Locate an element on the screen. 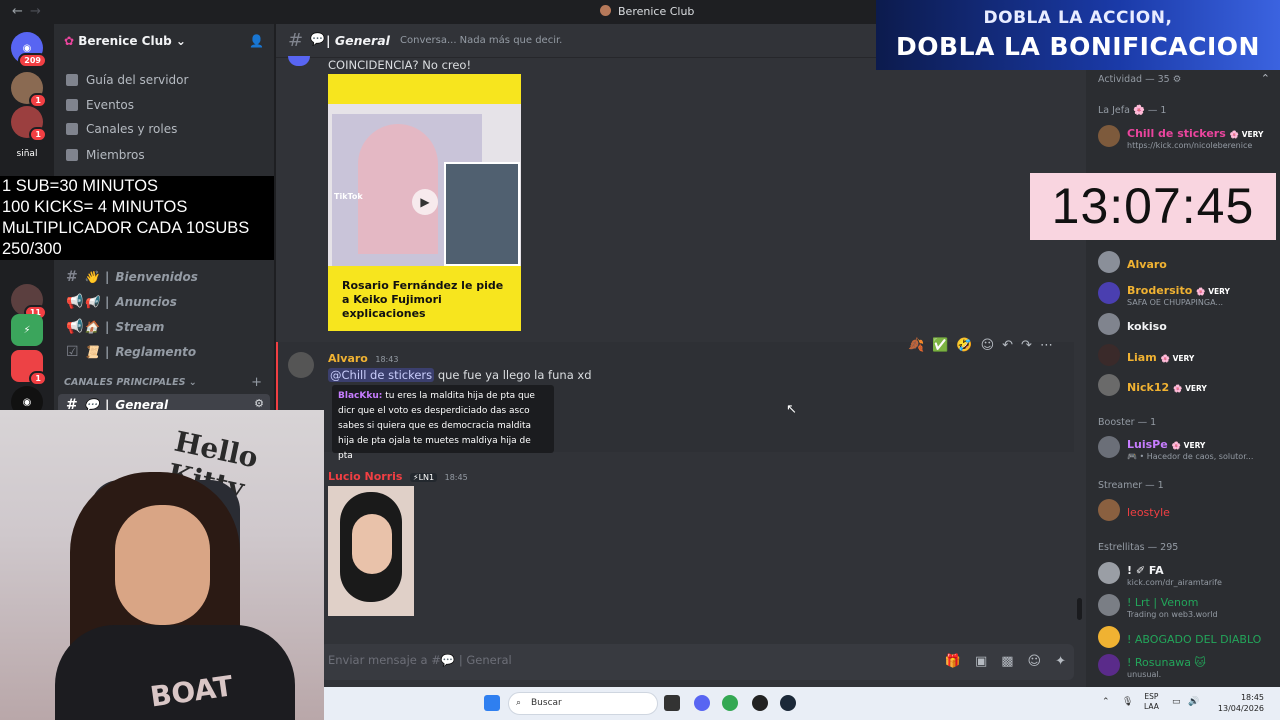 This screenshot has width=1280, height=720. chrome-taskbar-icon is located at coordinates (730, 703).